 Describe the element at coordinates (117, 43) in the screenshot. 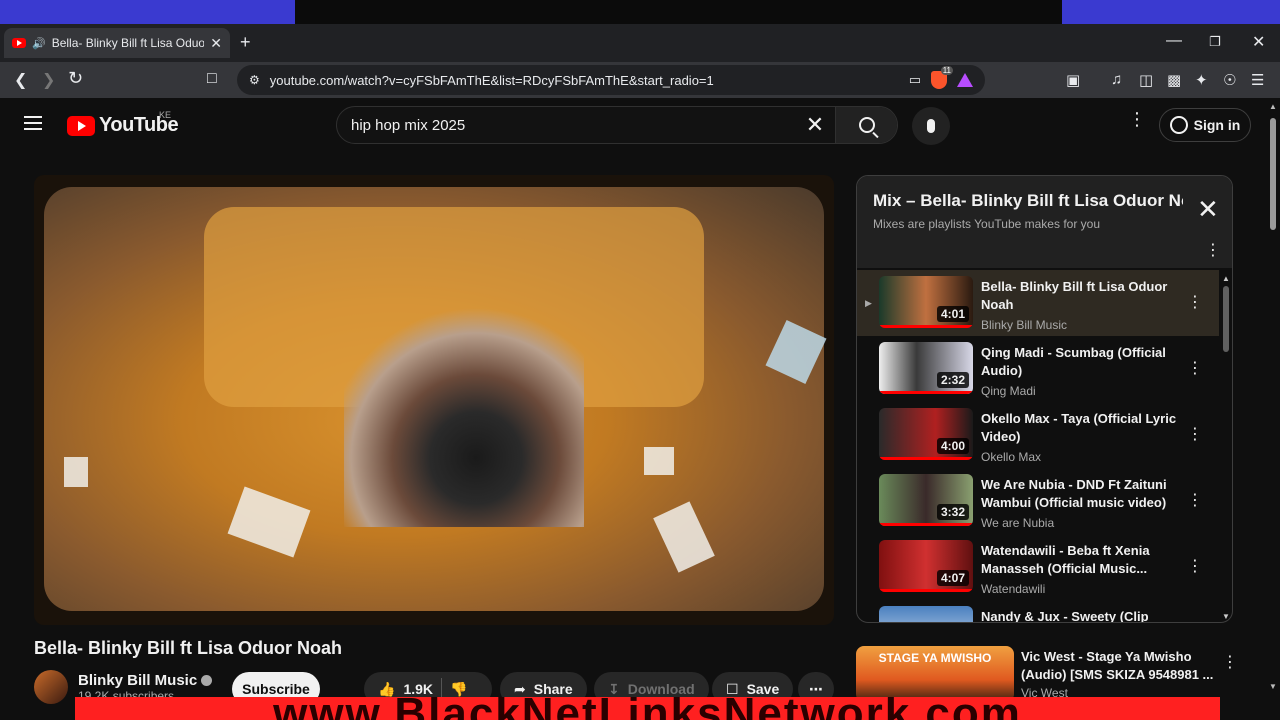

I see `browser-tab: 🔊 Bella- Blinky Bill ft Lisa Oduor ✕` at that location.